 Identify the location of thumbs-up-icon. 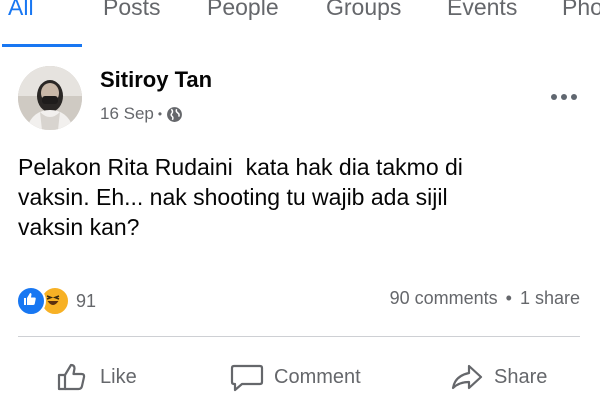
(71, 377).